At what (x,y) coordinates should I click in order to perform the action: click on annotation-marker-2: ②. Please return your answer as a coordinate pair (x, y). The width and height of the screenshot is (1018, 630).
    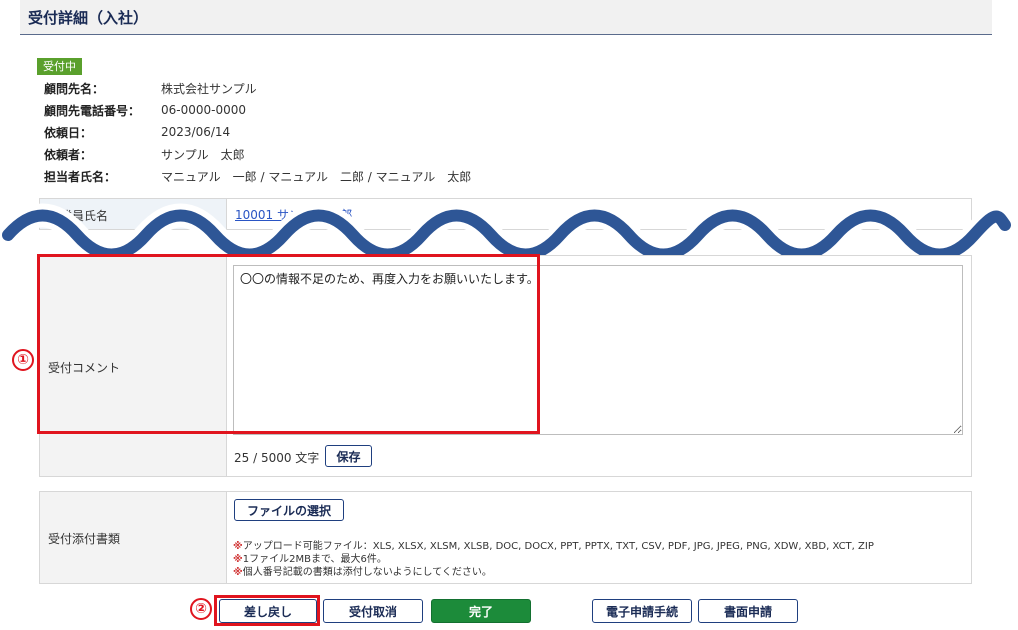
    Looking at the image, I should click on (201, 609).